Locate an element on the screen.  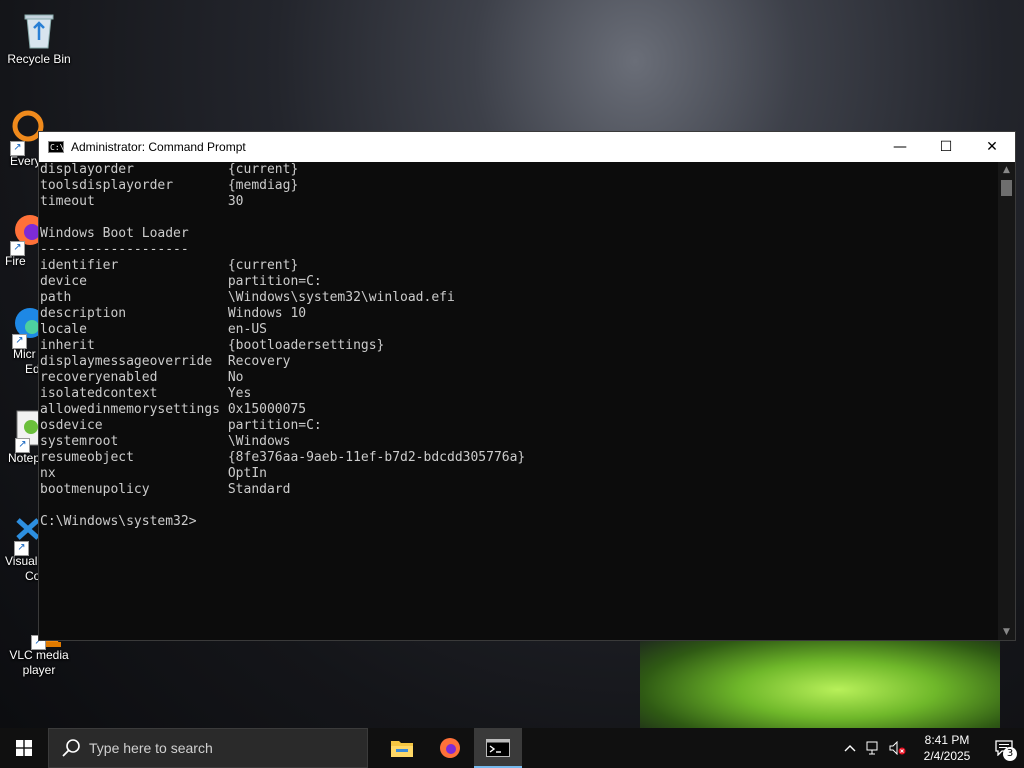
firefox-icon is located at coordinates (450, 748).